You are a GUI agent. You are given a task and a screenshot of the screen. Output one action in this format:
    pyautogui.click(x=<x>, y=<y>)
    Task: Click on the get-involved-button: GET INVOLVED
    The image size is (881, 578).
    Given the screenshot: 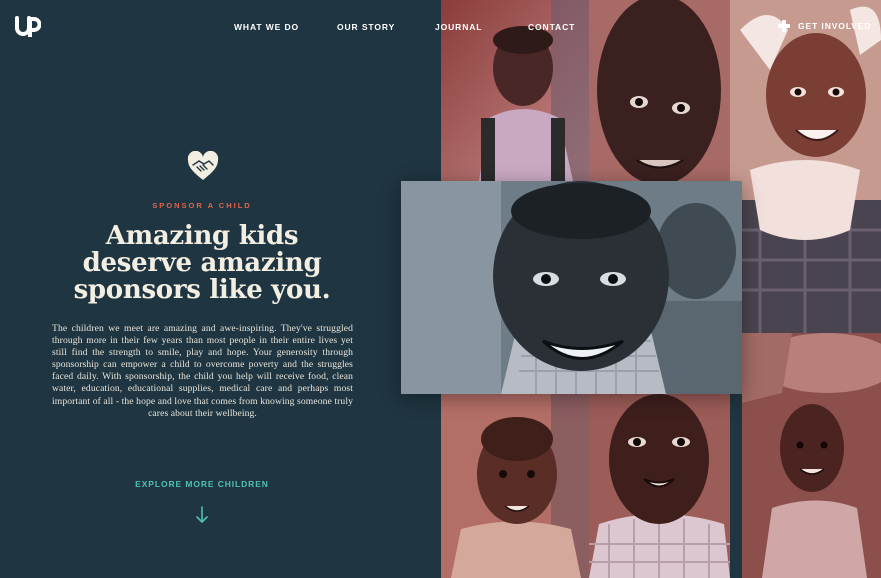 What is the action you would take?
    pyautogui.click(x=824, y=26)
    